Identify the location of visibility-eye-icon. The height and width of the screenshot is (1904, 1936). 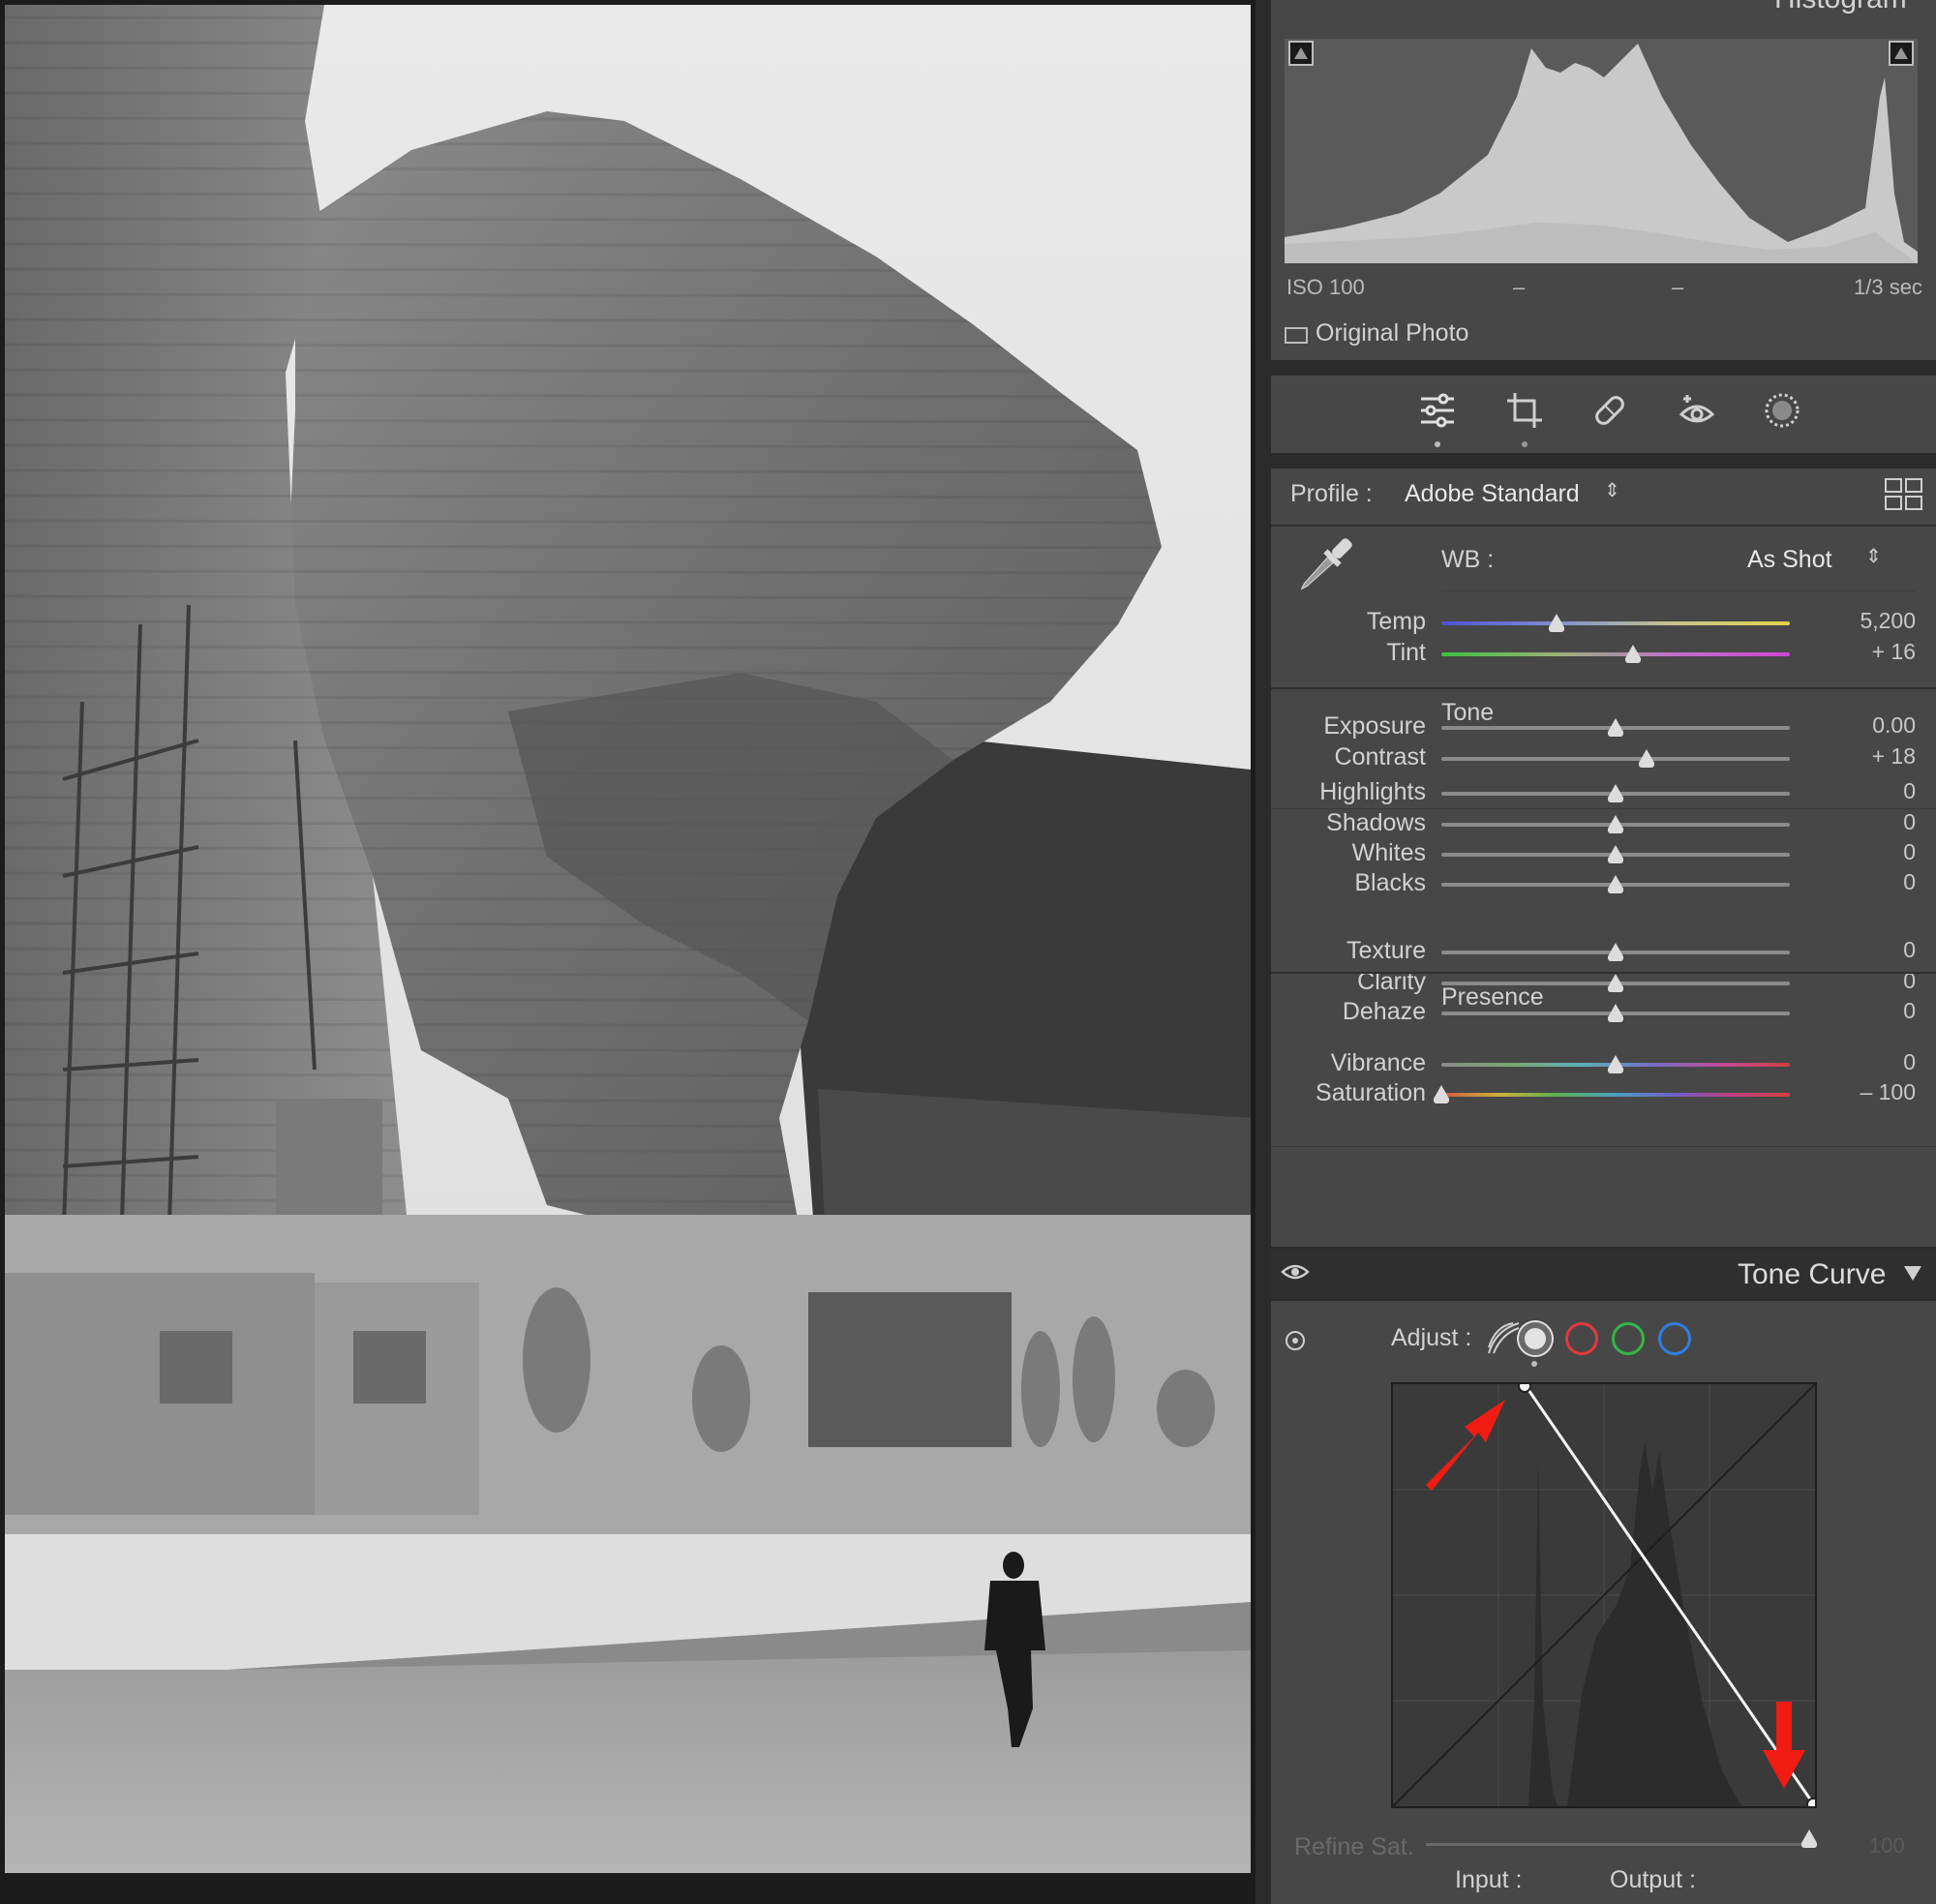
(1295, 1274).